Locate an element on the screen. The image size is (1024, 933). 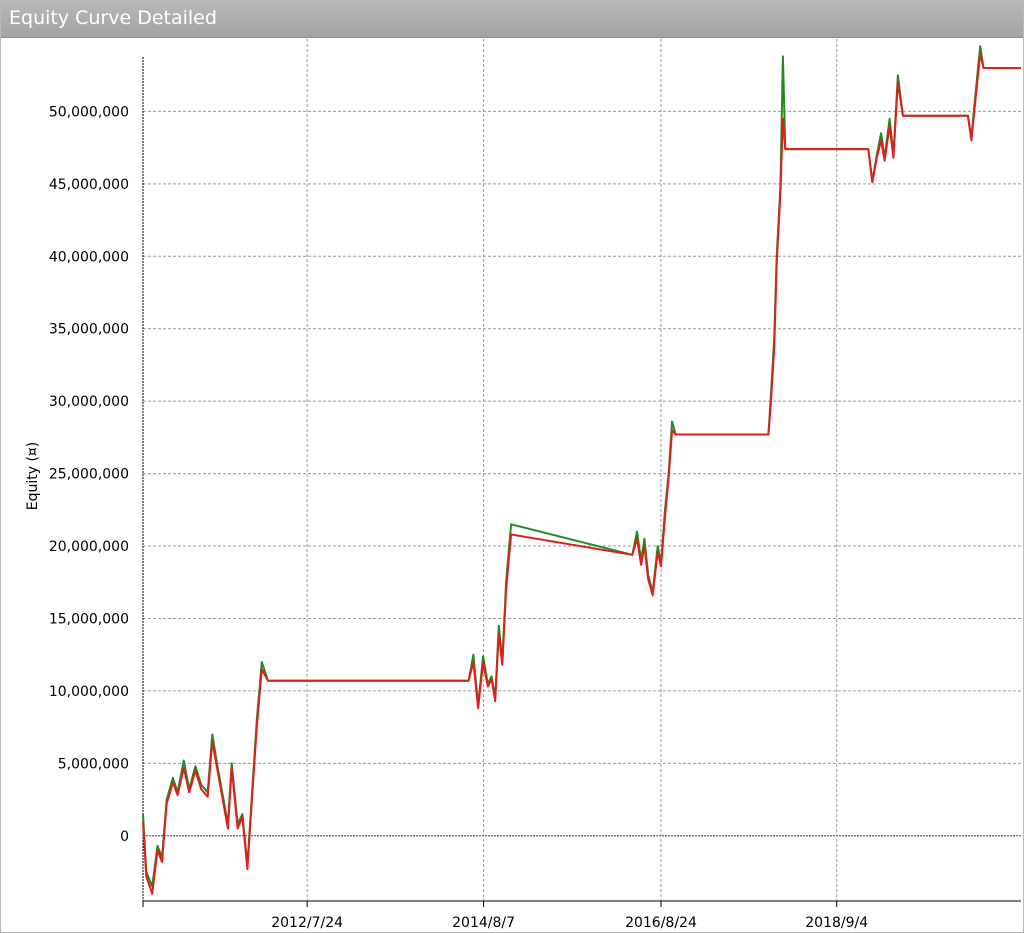
y-tick-label: 25,000,000 is located at coordinates (89, 475).